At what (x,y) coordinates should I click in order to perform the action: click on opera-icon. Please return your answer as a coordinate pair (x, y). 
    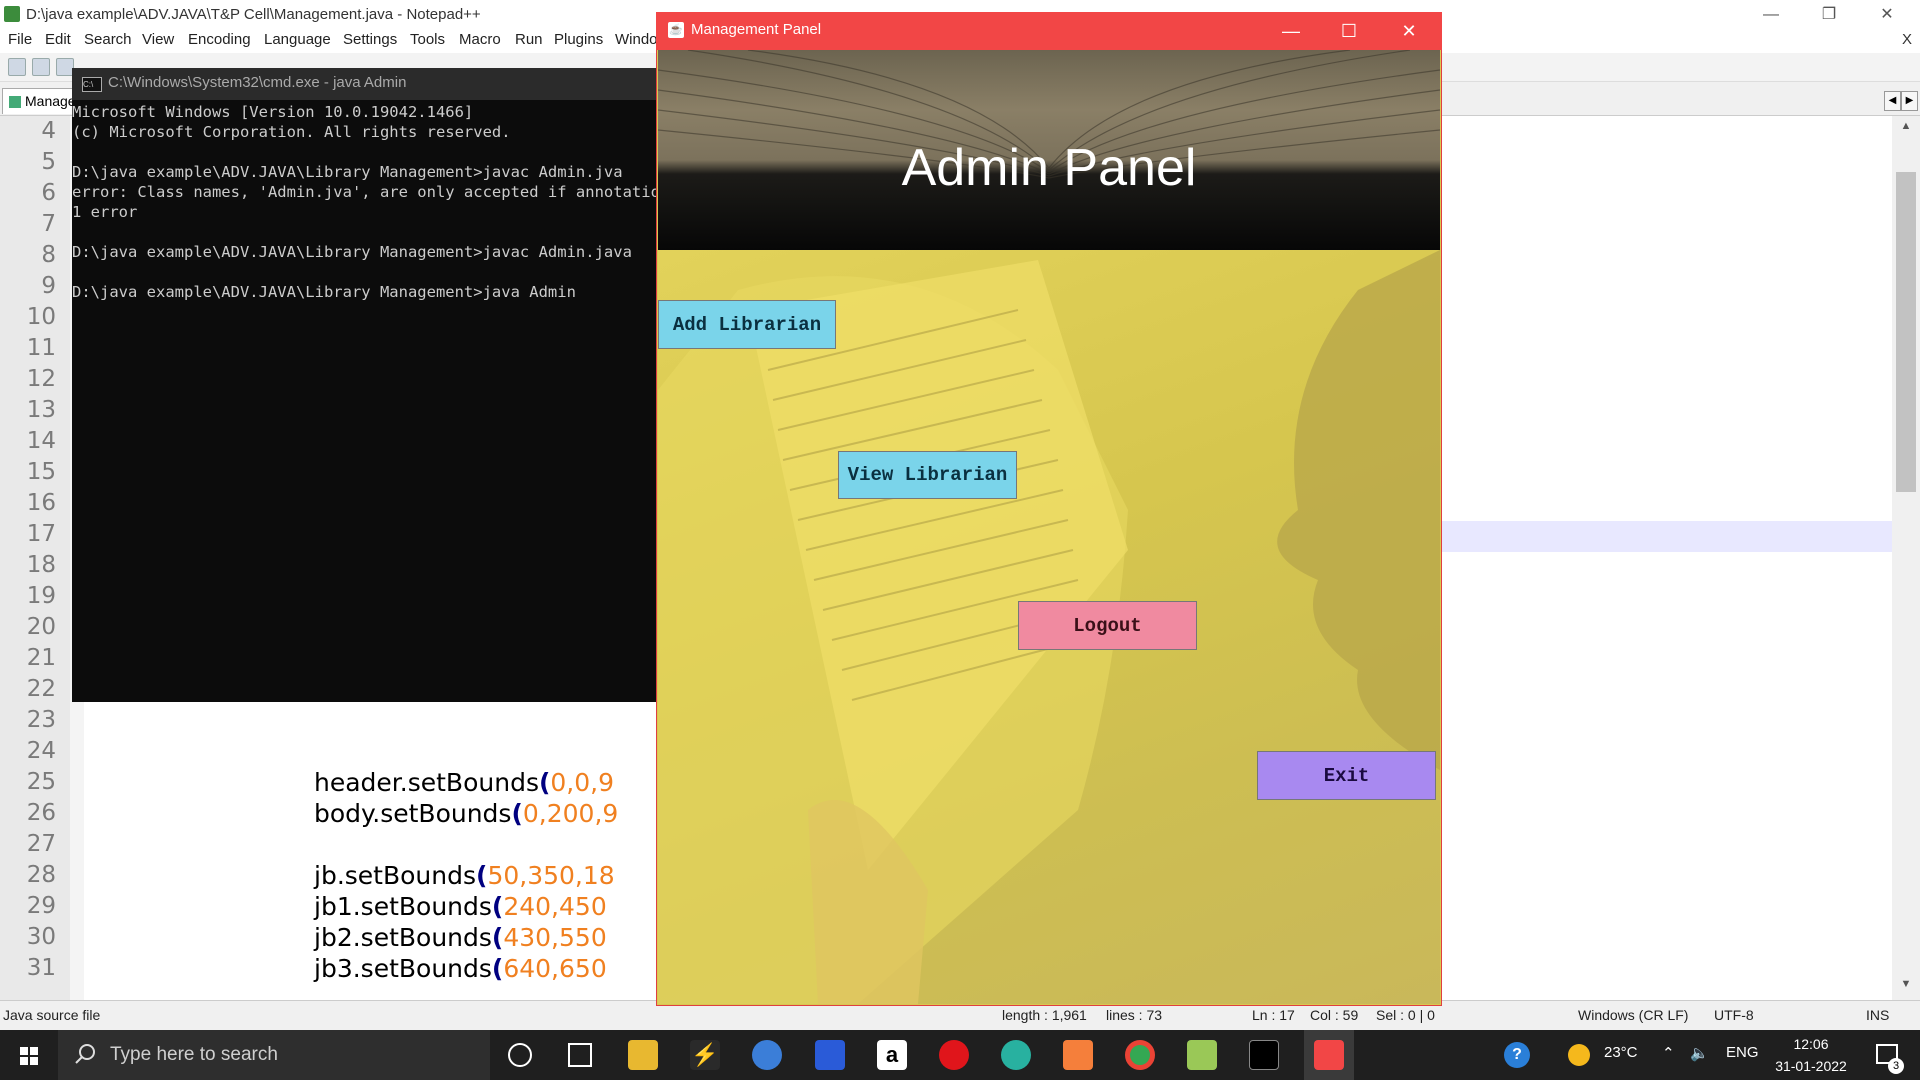
    Looking at the image, I should click on (954, 1055).